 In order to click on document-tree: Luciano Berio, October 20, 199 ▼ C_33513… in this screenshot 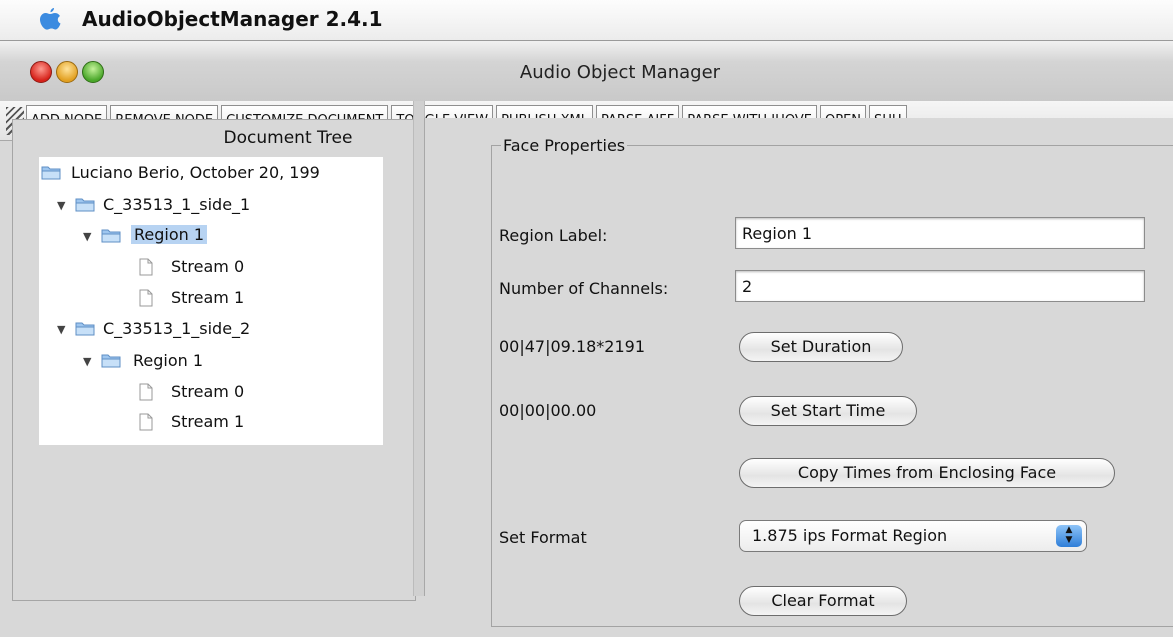, I will do `click(211, 301)`.